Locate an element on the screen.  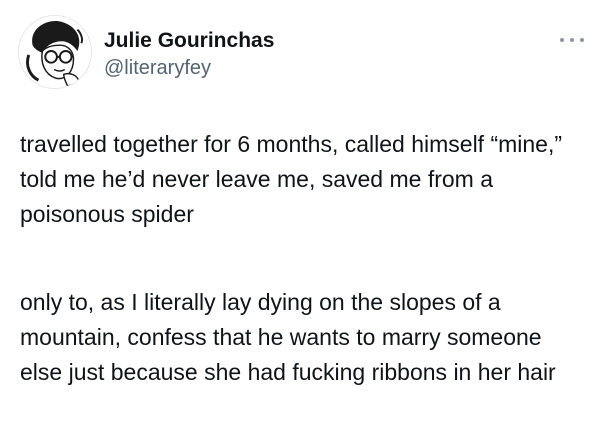
author-display-name: Julie Gourinchas is located at coordinates (189, 41).